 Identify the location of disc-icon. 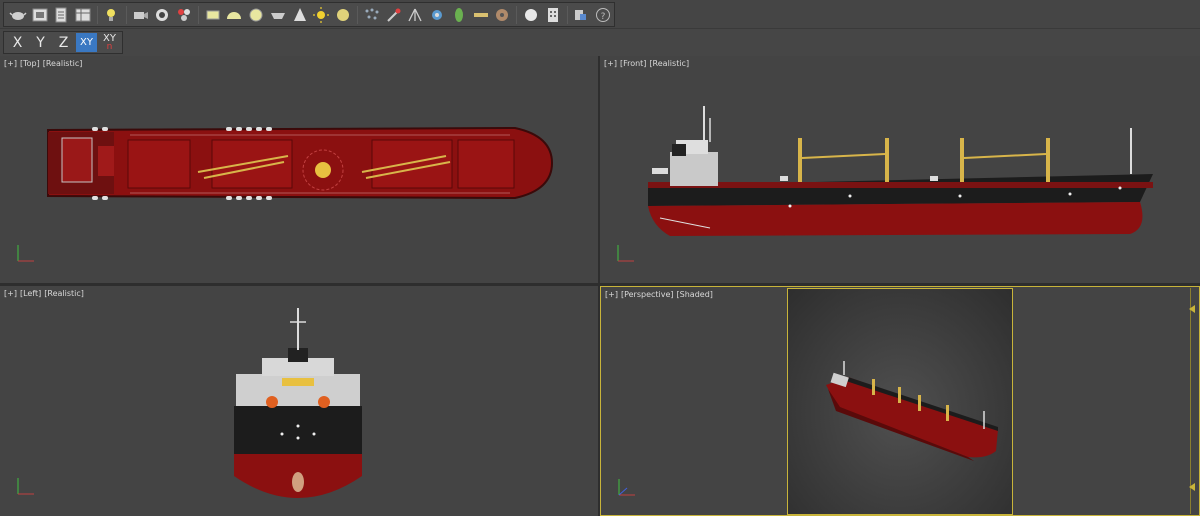
(343, 15).